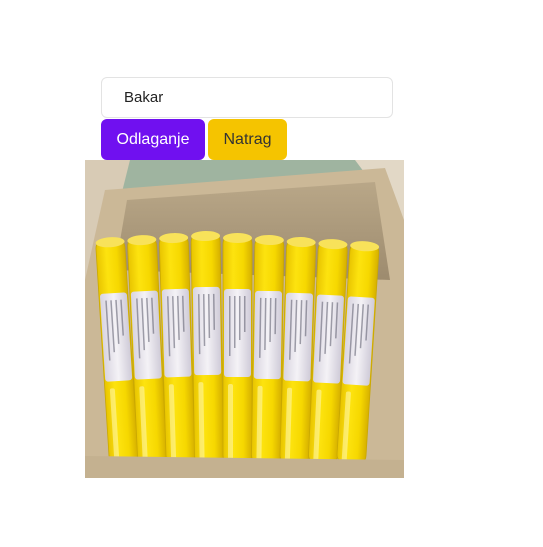 Image resolution: width=543 pixels, height=547 pixels. I want to click on material-input-value: Bakar, so click(144, 97).